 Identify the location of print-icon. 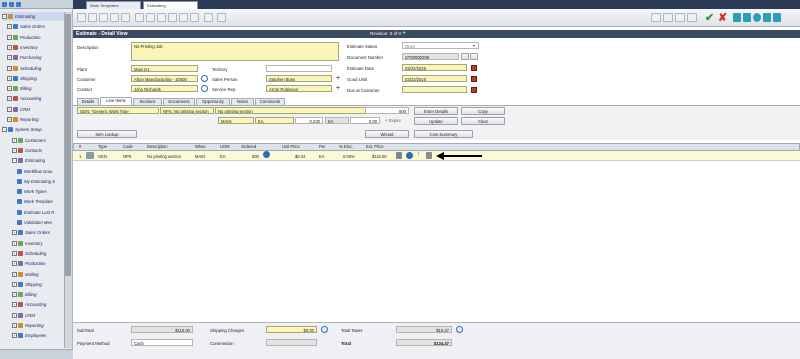
(92, 17).